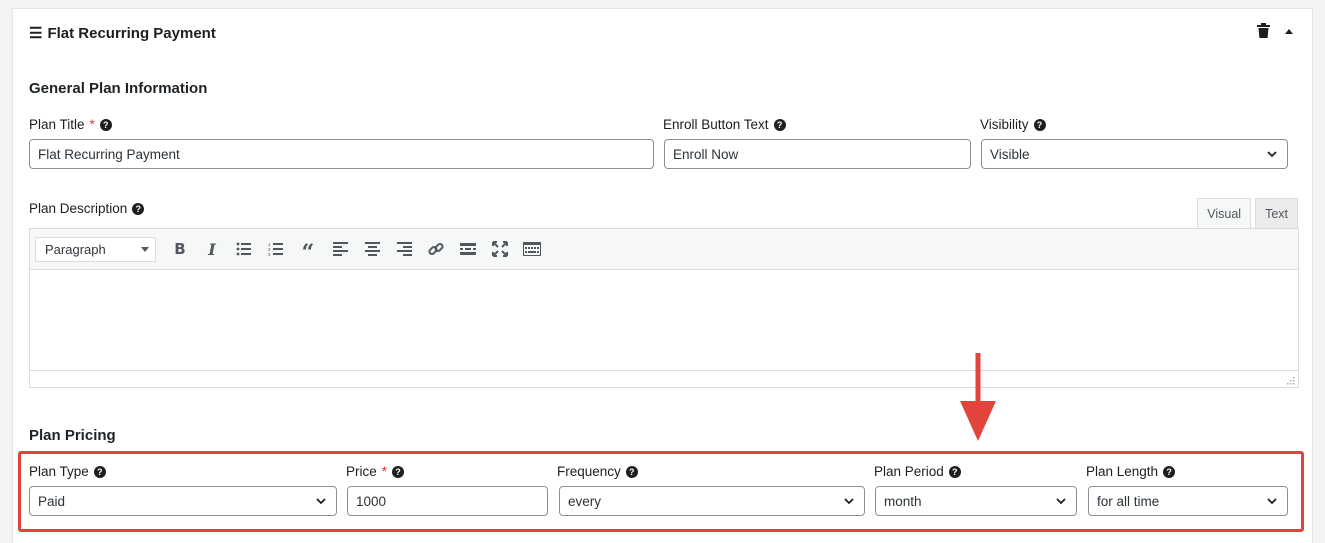  Describe the element at coordinates (212, 249) in the screenshot. I see `italic-icon: I` at that location.